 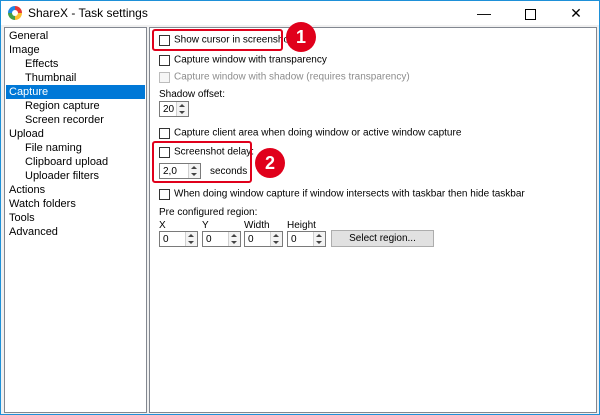 What do you see at coordinates (75, 50) in the screenshot?
I see `tree-item-image: Image` at bounding box center [75, 50].